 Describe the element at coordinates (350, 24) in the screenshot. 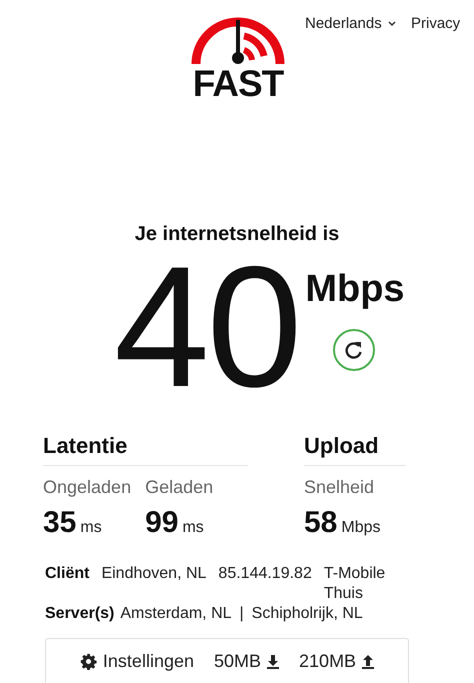

I see `language-dropdown: Nederlands` at that location.